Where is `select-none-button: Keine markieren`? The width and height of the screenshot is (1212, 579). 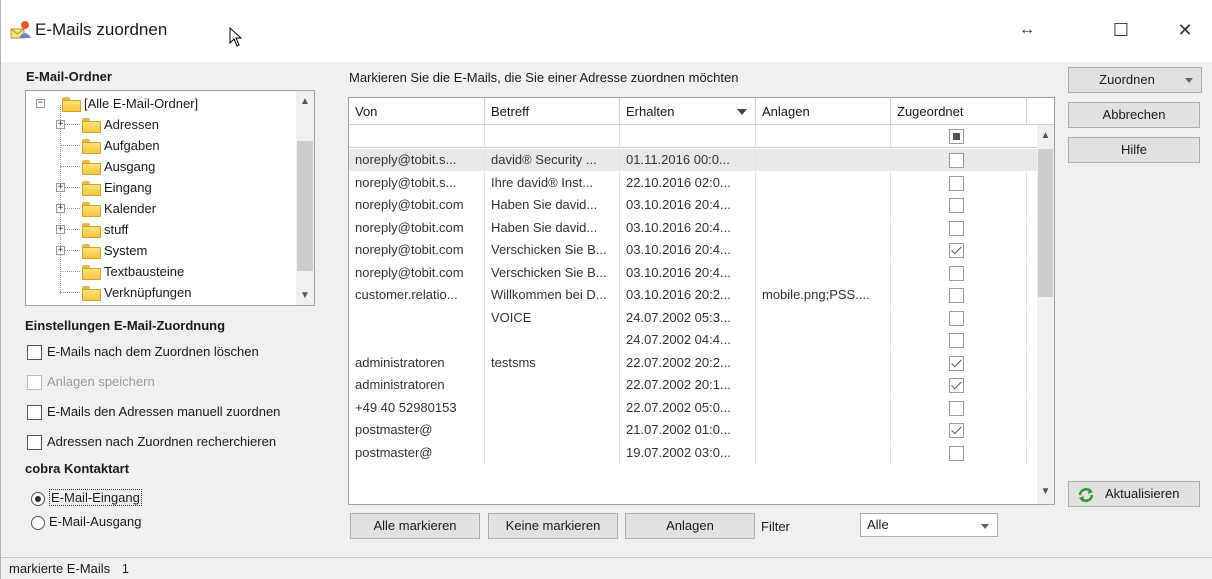
select-none-button: Keine markieren is located at coordinates (553, 526).